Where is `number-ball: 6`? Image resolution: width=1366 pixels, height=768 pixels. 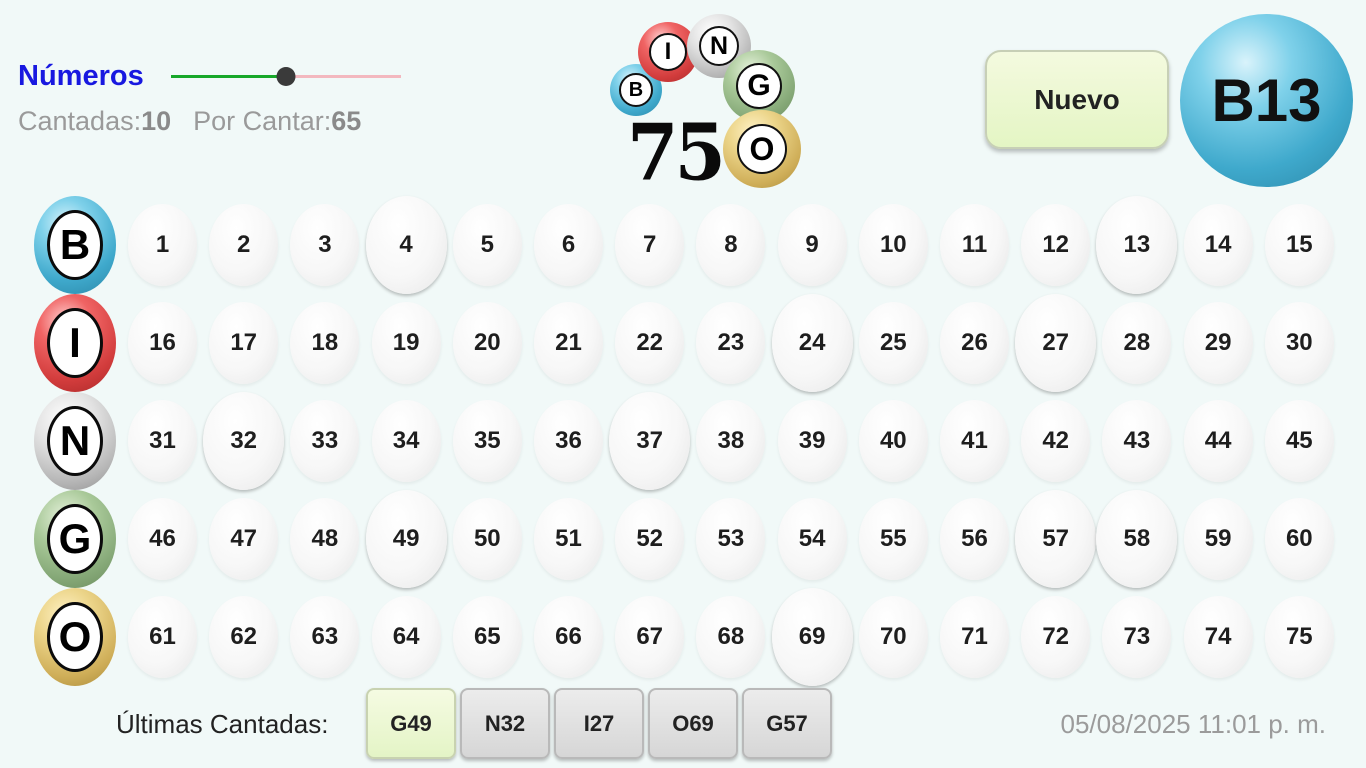 number-ball: 6 is located at coordinates (568, 245).